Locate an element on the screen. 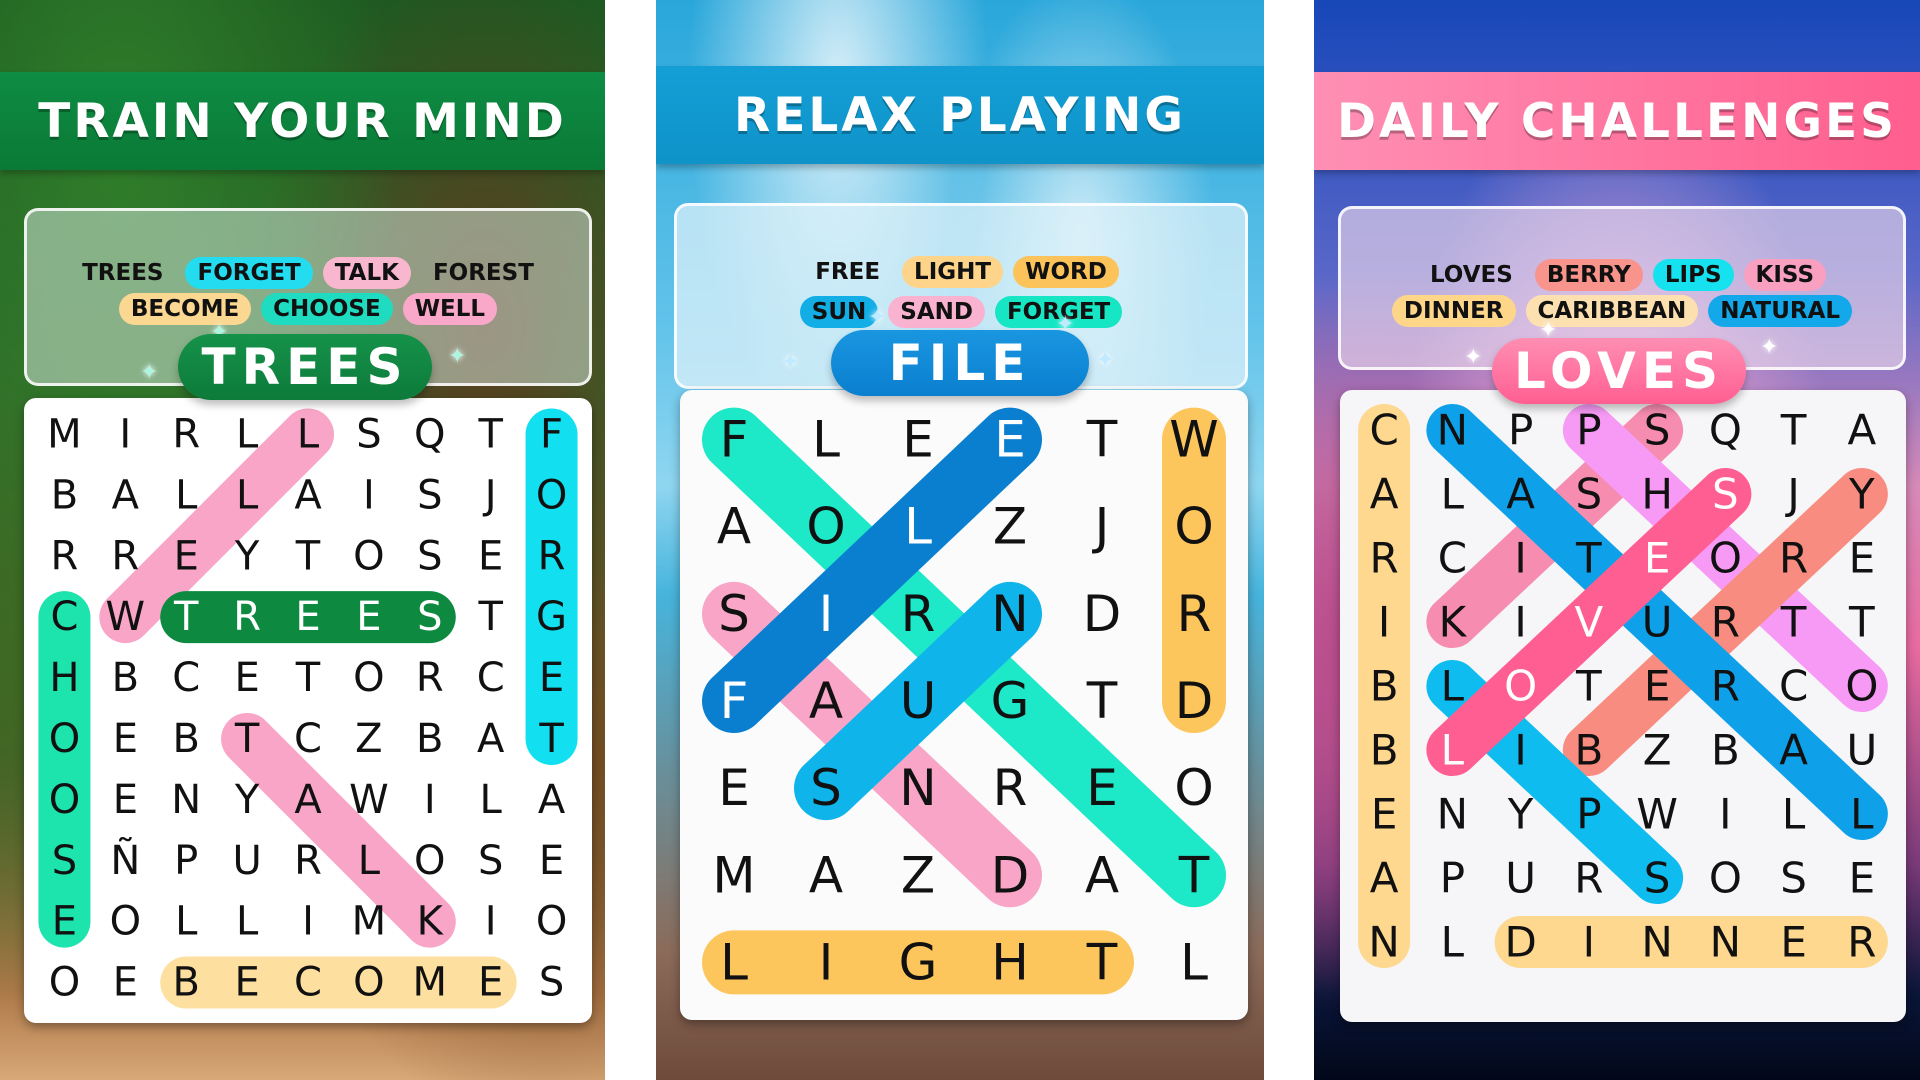  grid-letter: J is located at coordinates (1101, 527).